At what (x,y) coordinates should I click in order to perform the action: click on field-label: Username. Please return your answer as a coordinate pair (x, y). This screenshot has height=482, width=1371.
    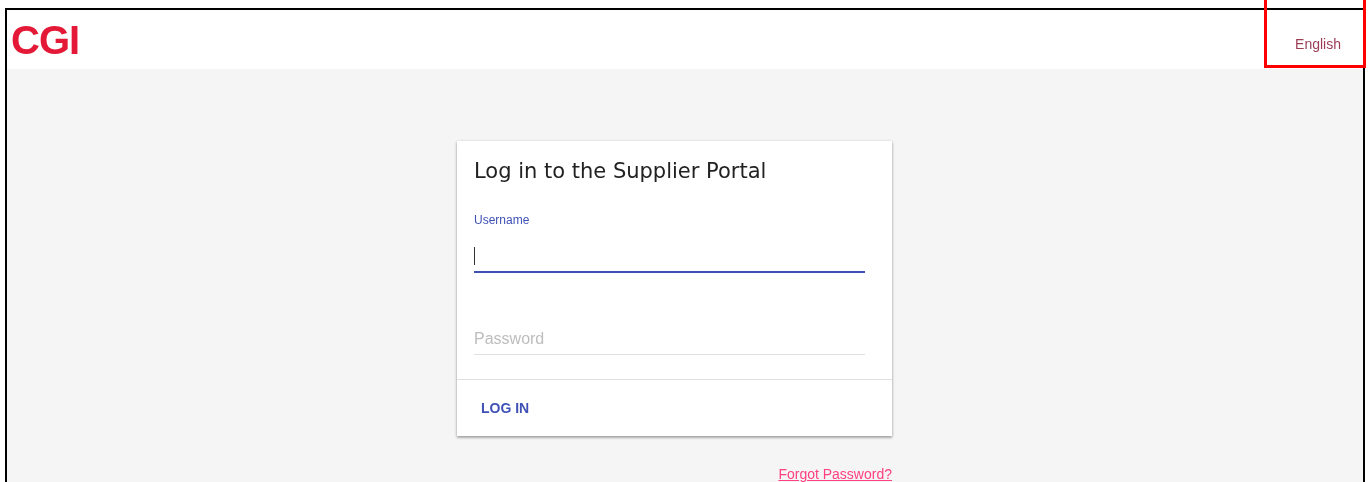
    Looking at the image, I should click on (502, 220).